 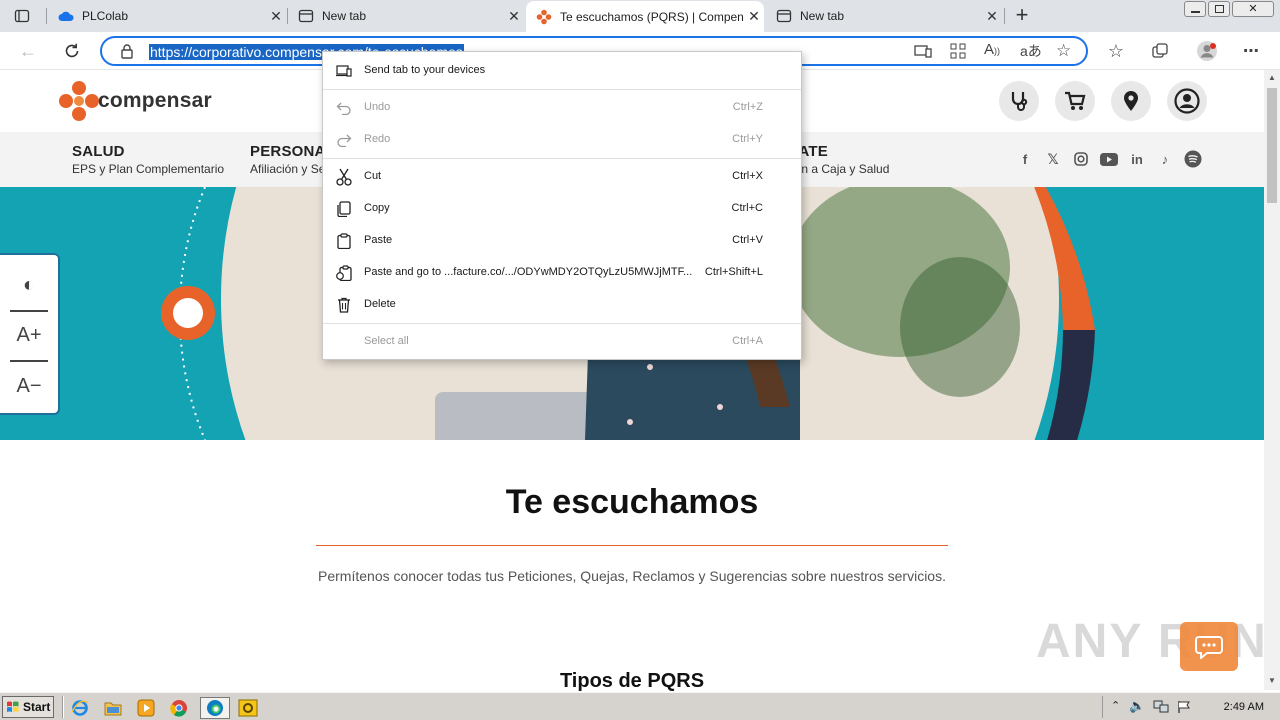 I want to click on network-icon, so click(x=1161, y=709).